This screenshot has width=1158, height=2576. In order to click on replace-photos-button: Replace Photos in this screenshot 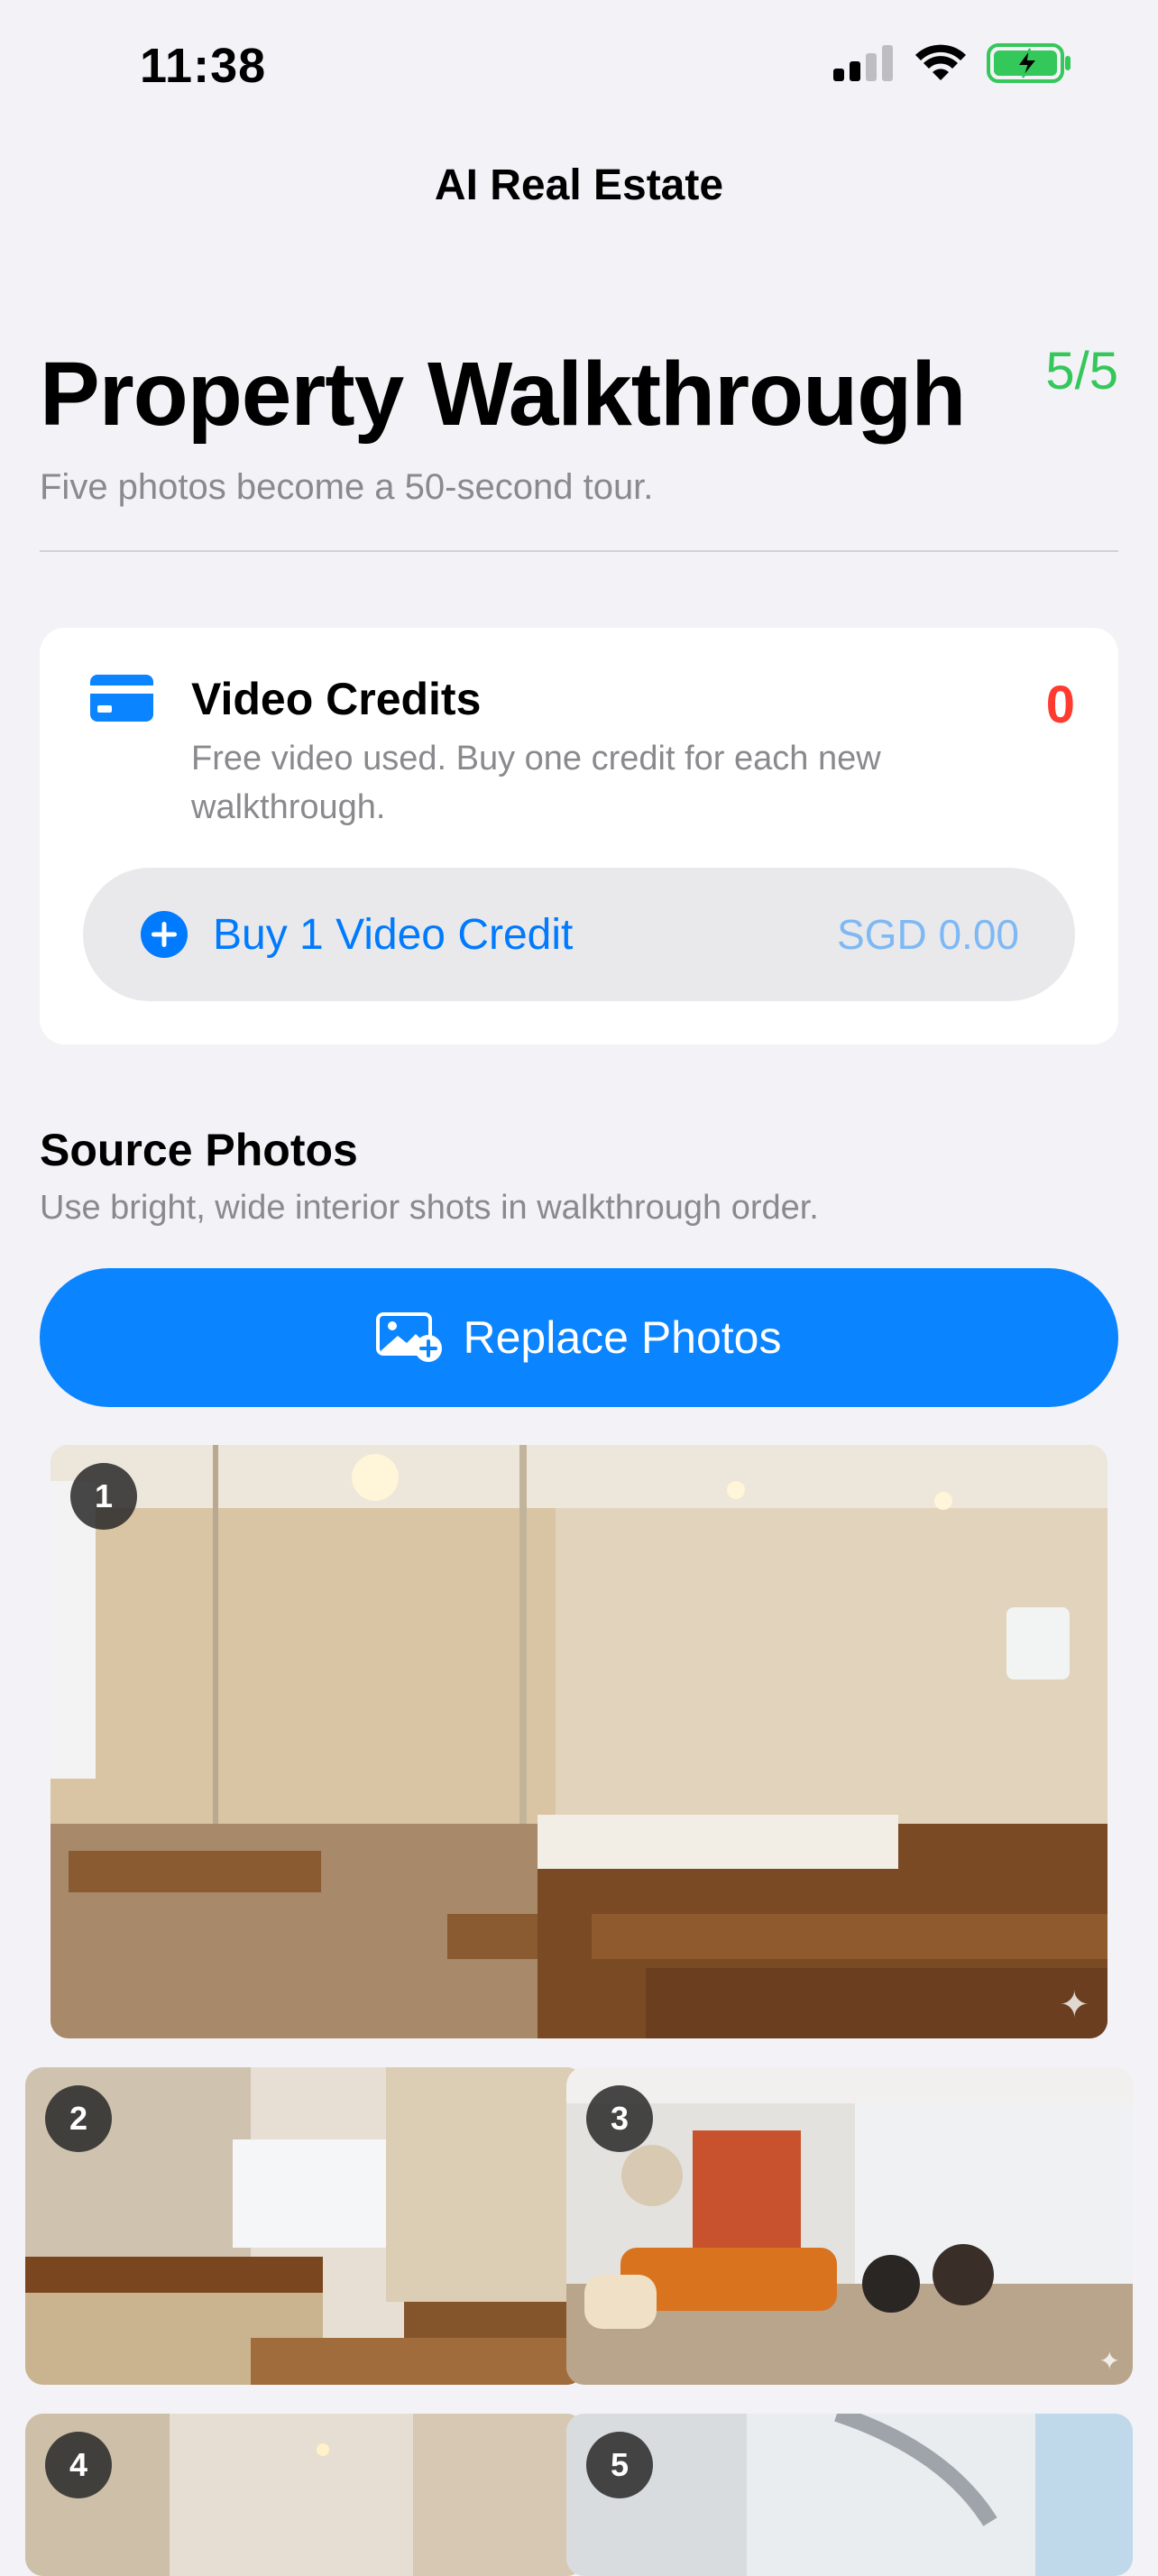, I will do `click(579, 1337)`.